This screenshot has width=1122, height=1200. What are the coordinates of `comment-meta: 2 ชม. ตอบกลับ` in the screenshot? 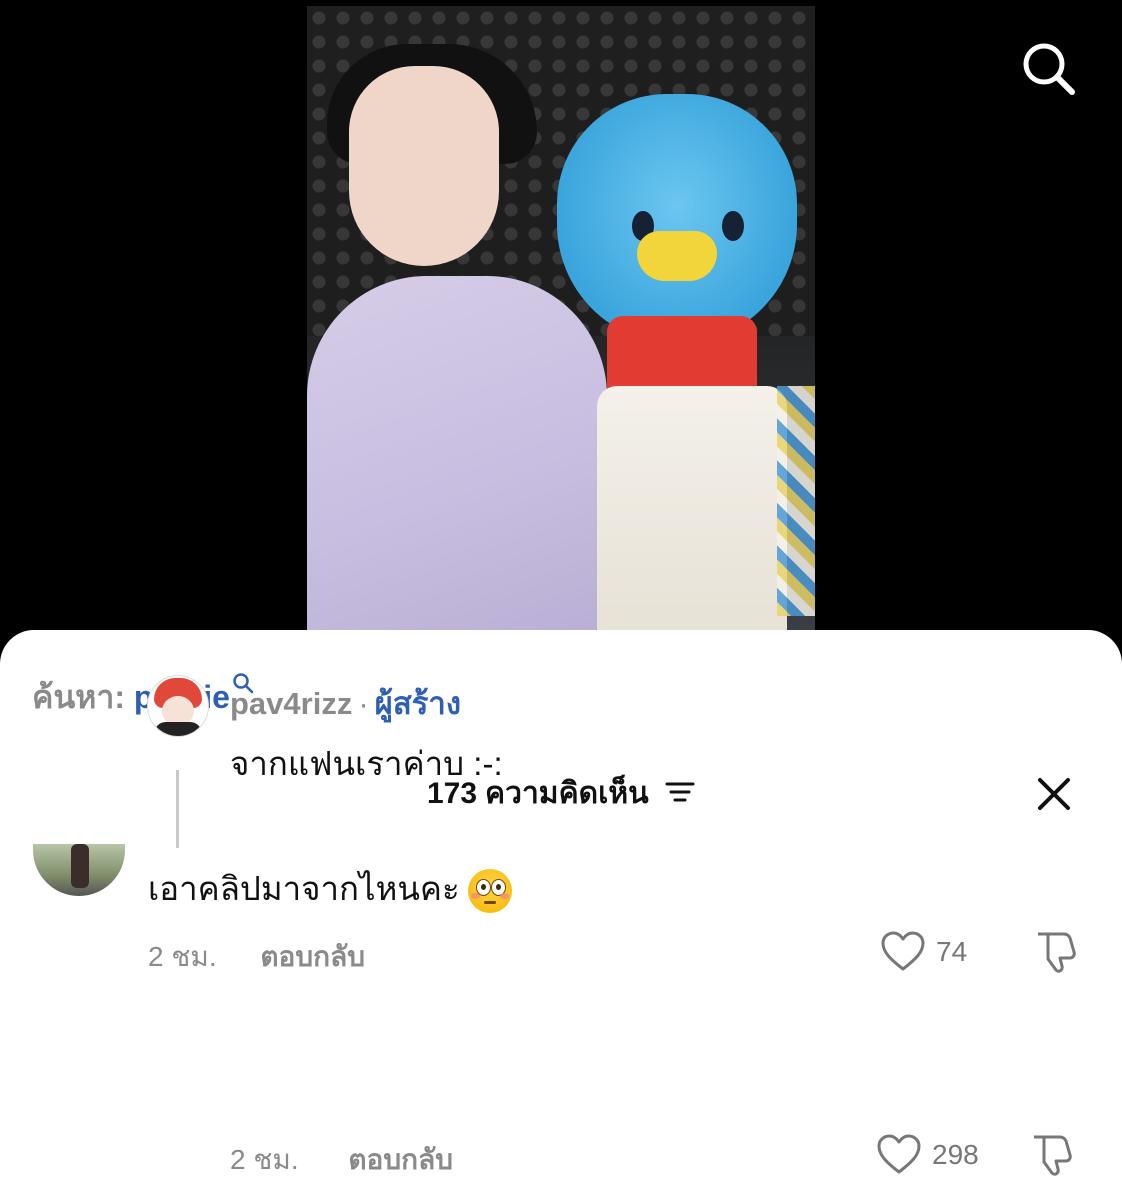 It's located at (256, 957).